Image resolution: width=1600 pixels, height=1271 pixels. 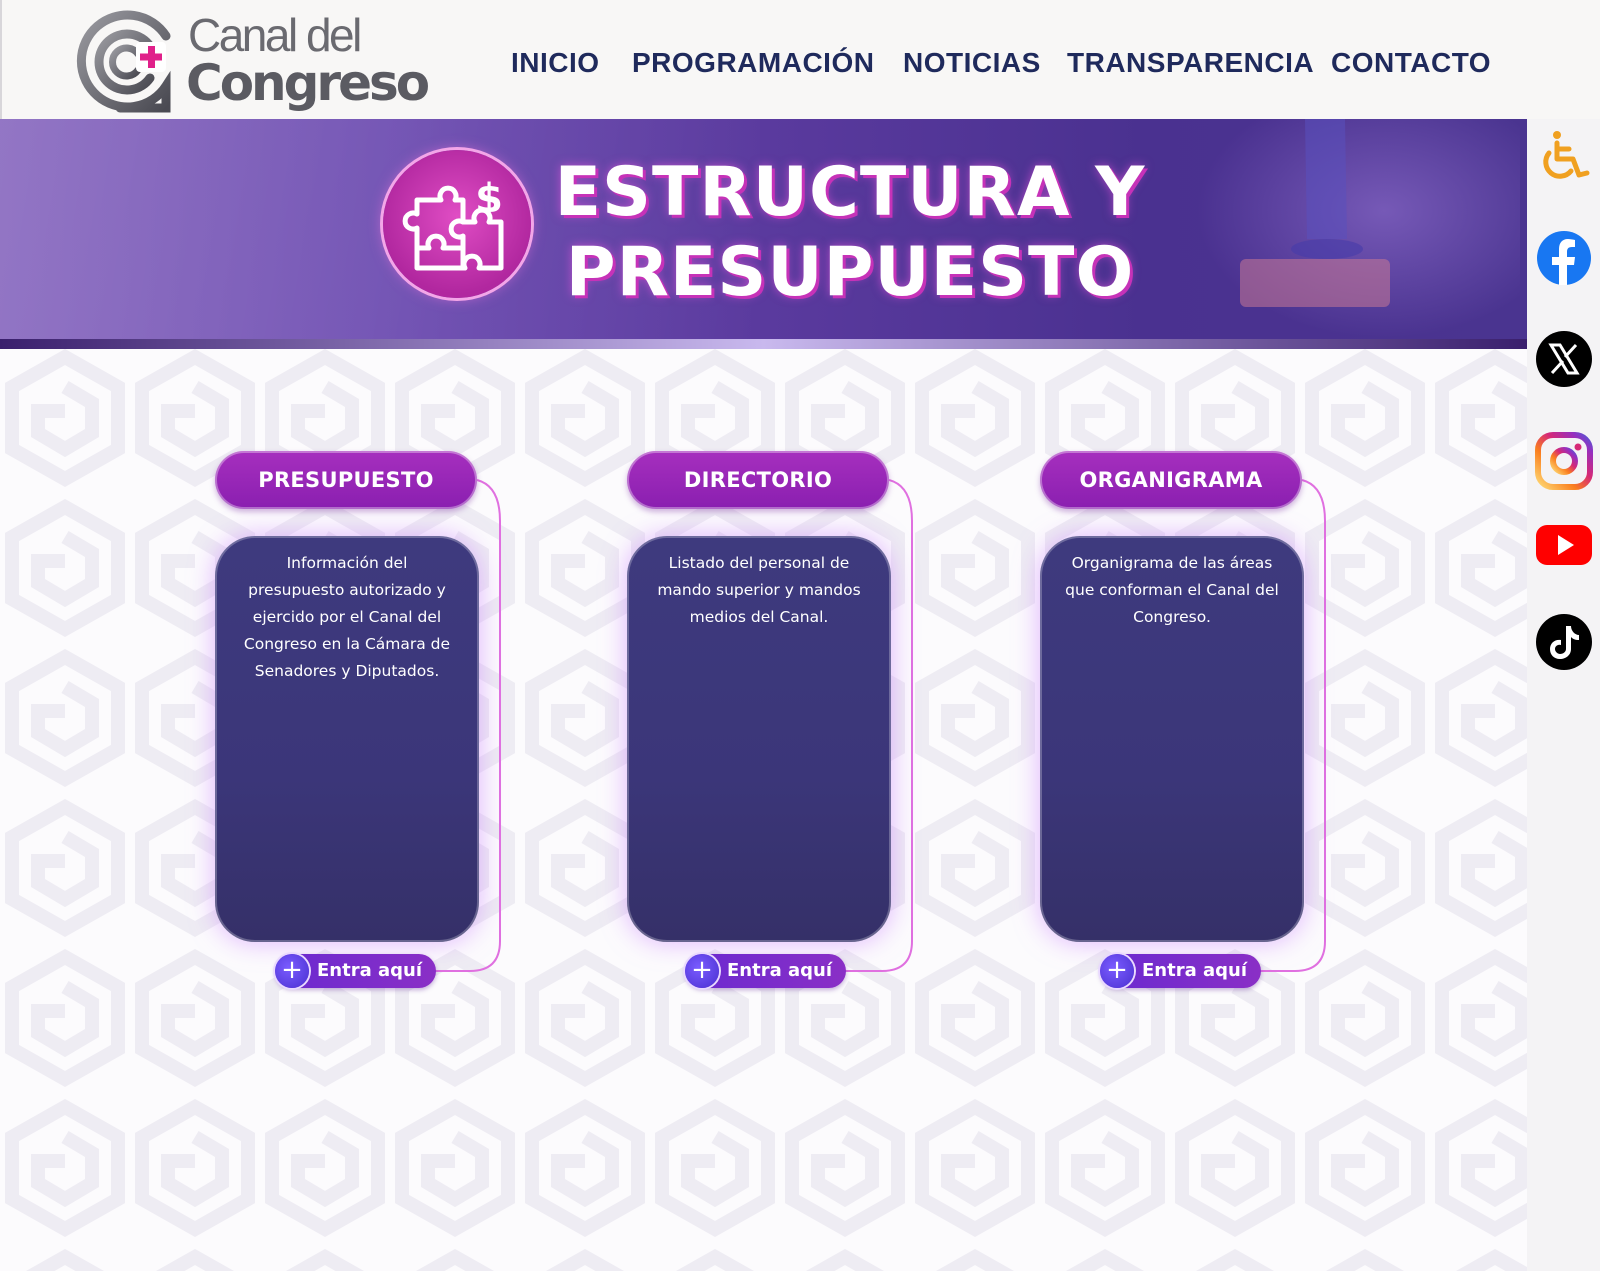 I want to click on page-title-line-1: ESTRUCTURA Y, so click(x=850, y=192).